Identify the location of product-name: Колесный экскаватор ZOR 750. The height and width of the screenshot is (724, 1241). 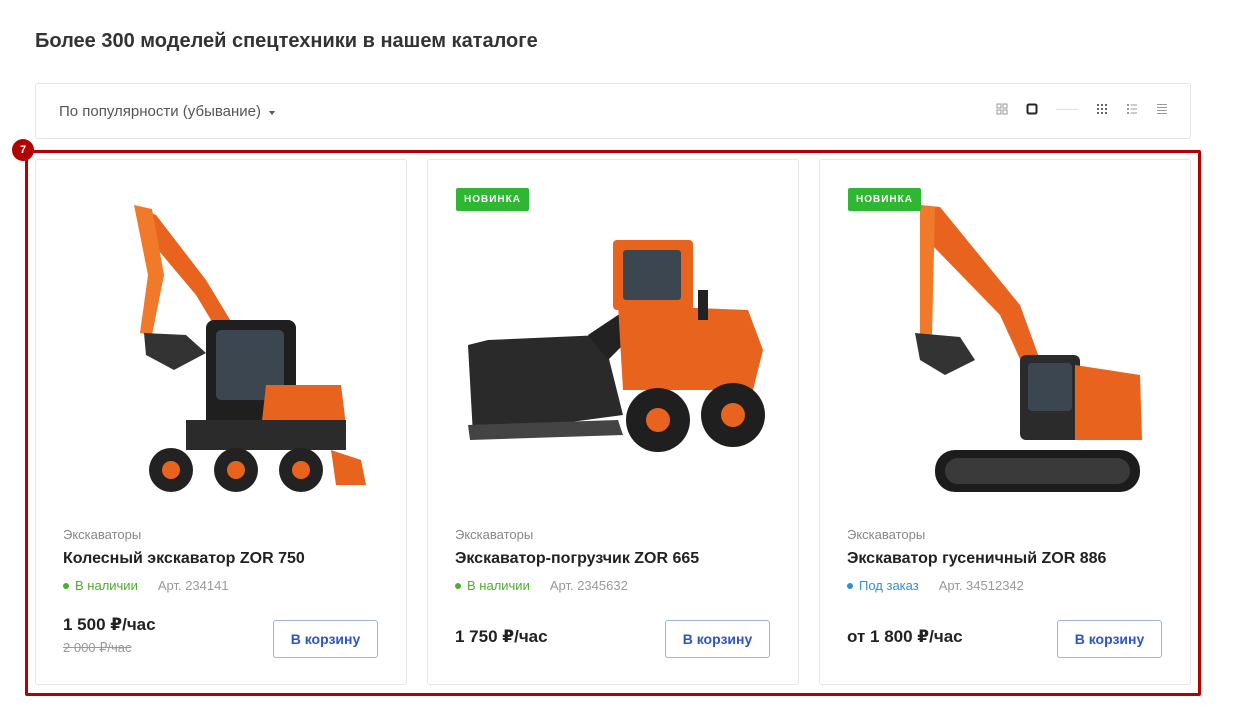
(184, 559).